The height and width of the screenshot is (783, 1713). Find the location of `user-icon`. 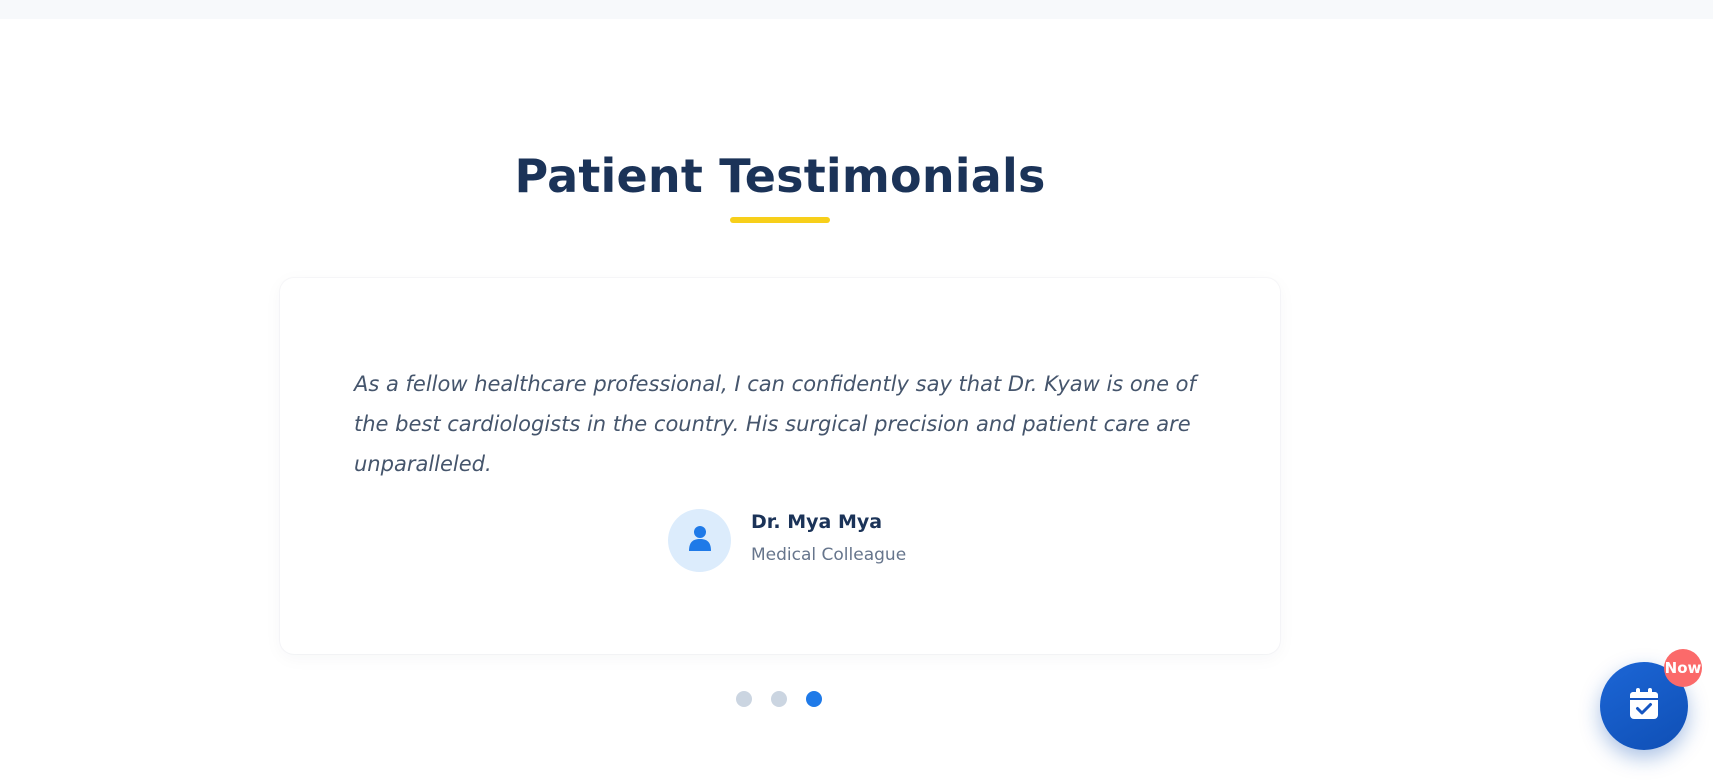

user-icon is located at coordinates (700, 540).